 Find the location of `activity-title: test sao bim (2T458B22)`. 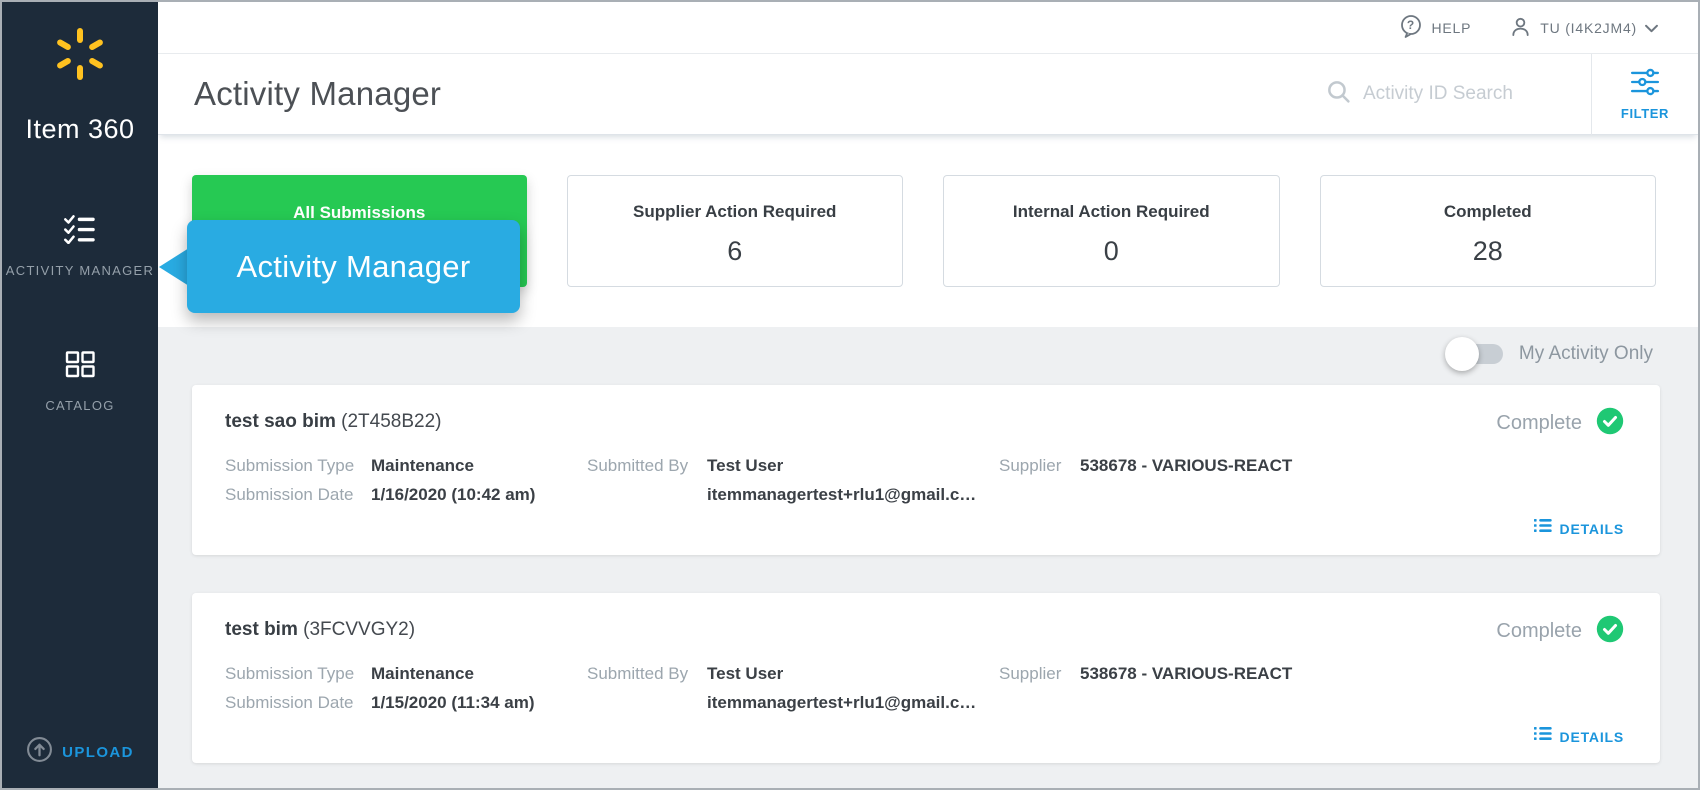

activity-title: test sao bim (2T458B22) is located at coordinates (333, 422).